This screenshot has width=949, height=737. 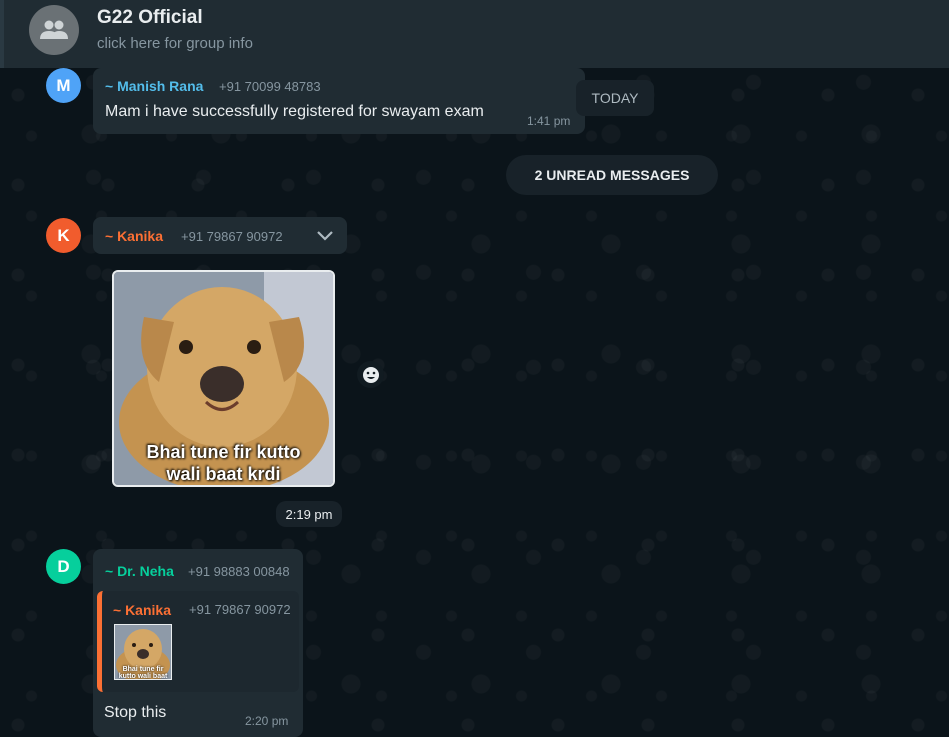 What do you see at coordinates (240, 609) in the screenshot?
I see `quoted-phone: +91 79867 90972` at bounding box center [240, 609].